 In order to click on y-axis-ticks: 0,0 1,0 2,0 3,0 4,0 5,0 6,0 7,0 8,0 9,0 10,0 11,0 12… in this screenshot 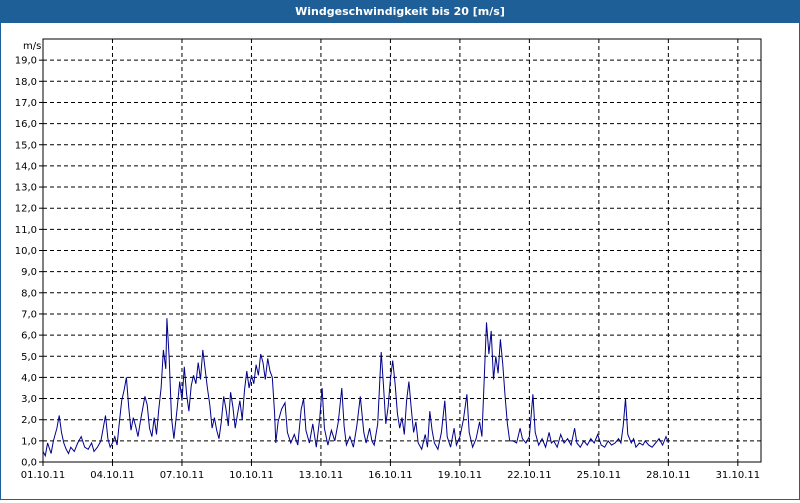, I will do `click(29, 262)`.